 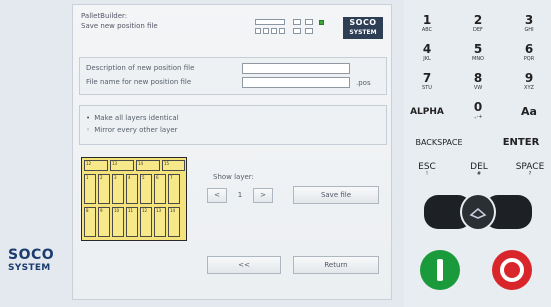 I want to click on stop-button, so click(x=512, y=270).